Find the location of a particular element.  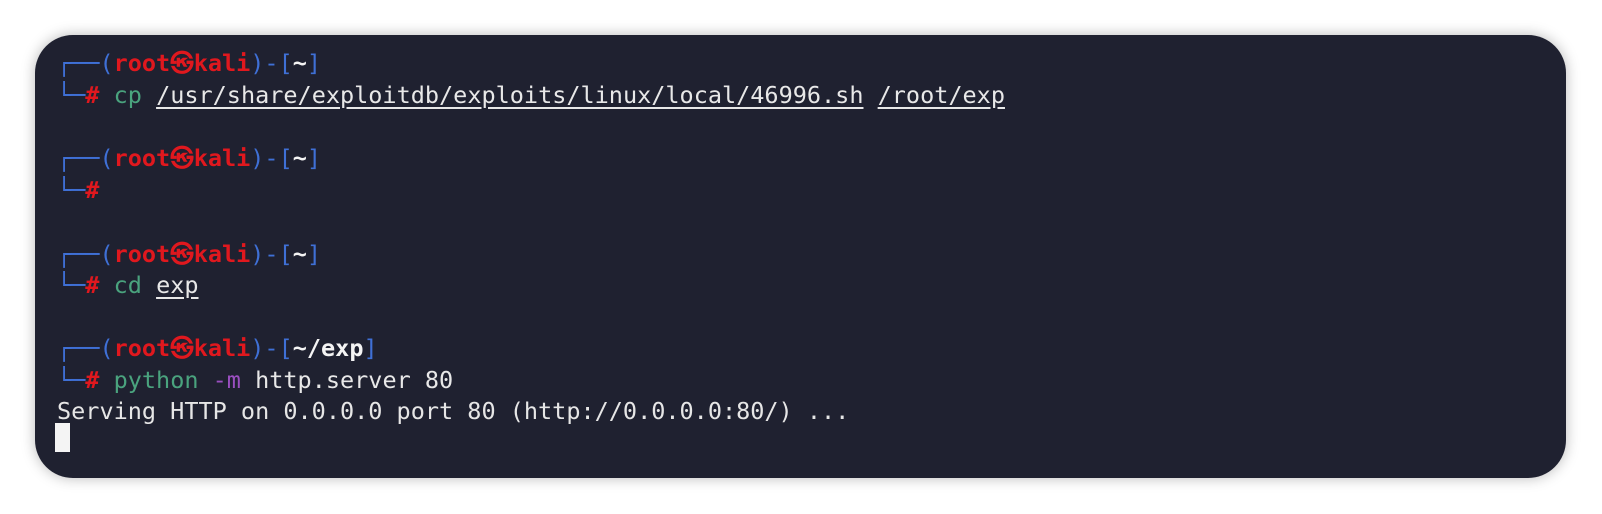

prompt-header-1: ┌──(root㉿kali)-[~] is located at coordinates (189, 63).